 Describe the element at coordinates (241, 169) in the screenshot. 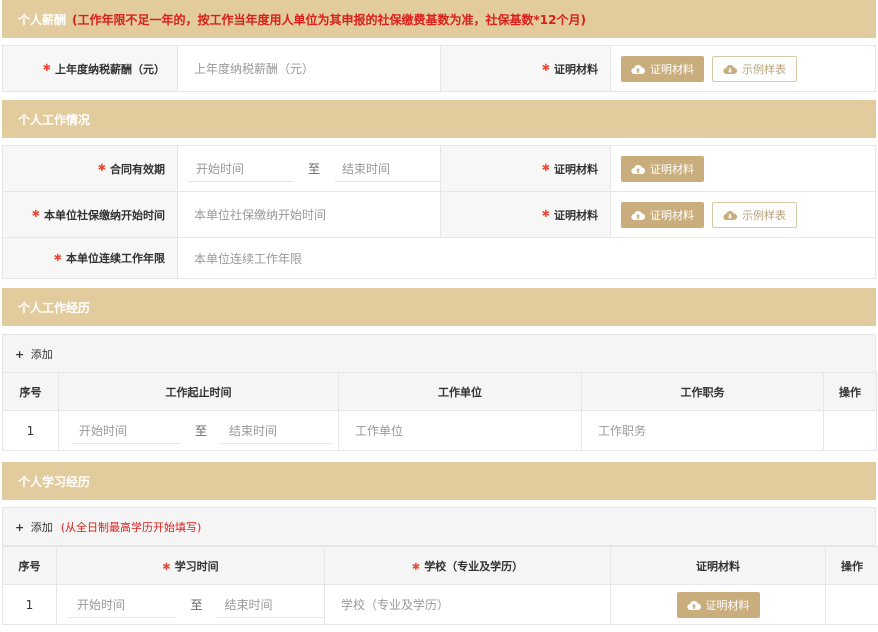

I see `contract-start-input: 开始时间` at that location.